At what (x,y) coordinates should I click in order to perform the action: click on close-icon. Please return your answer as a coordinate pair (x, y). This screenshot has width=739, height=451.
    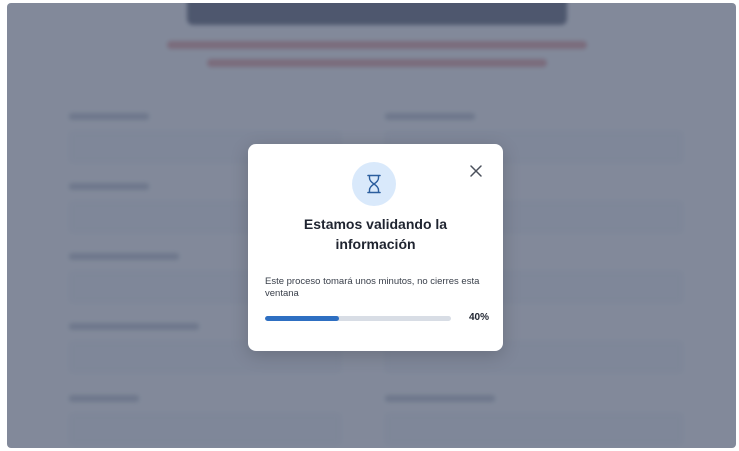
    Looking at the image, I should click on (476, 171).